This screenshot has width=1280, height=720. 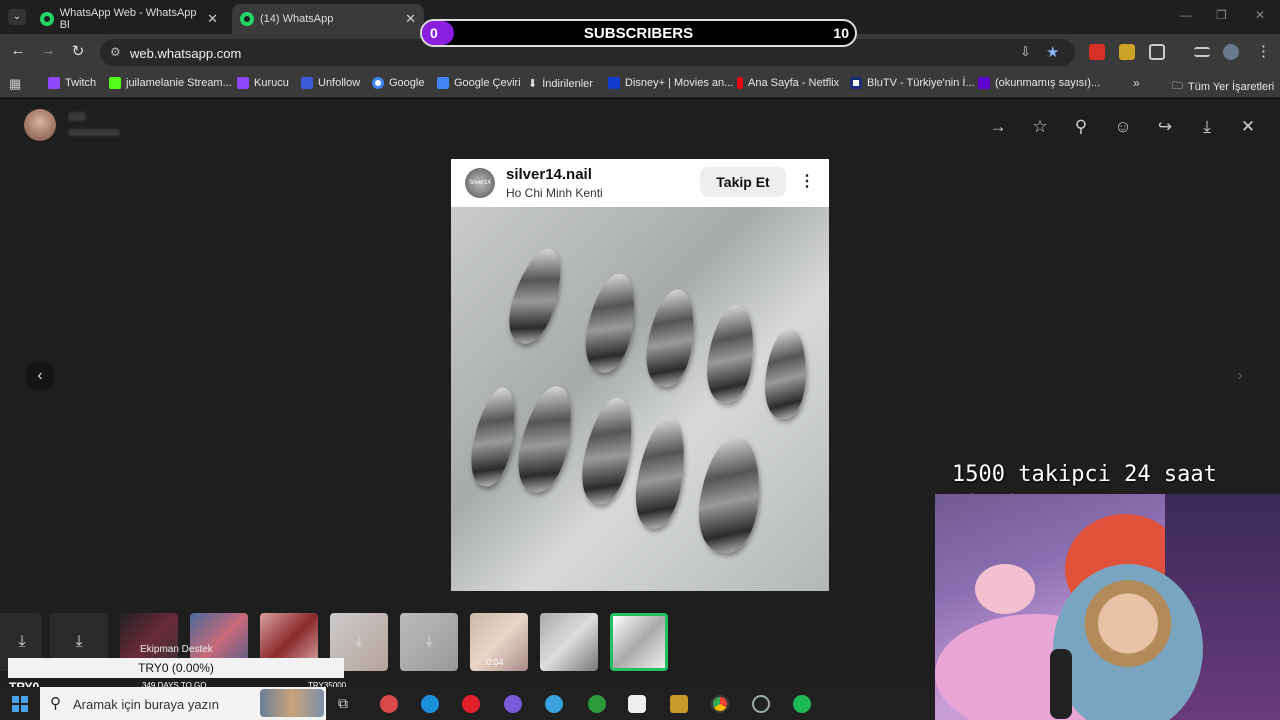 I want to click on star-icon: ☆, so click(x=1040, y=127).